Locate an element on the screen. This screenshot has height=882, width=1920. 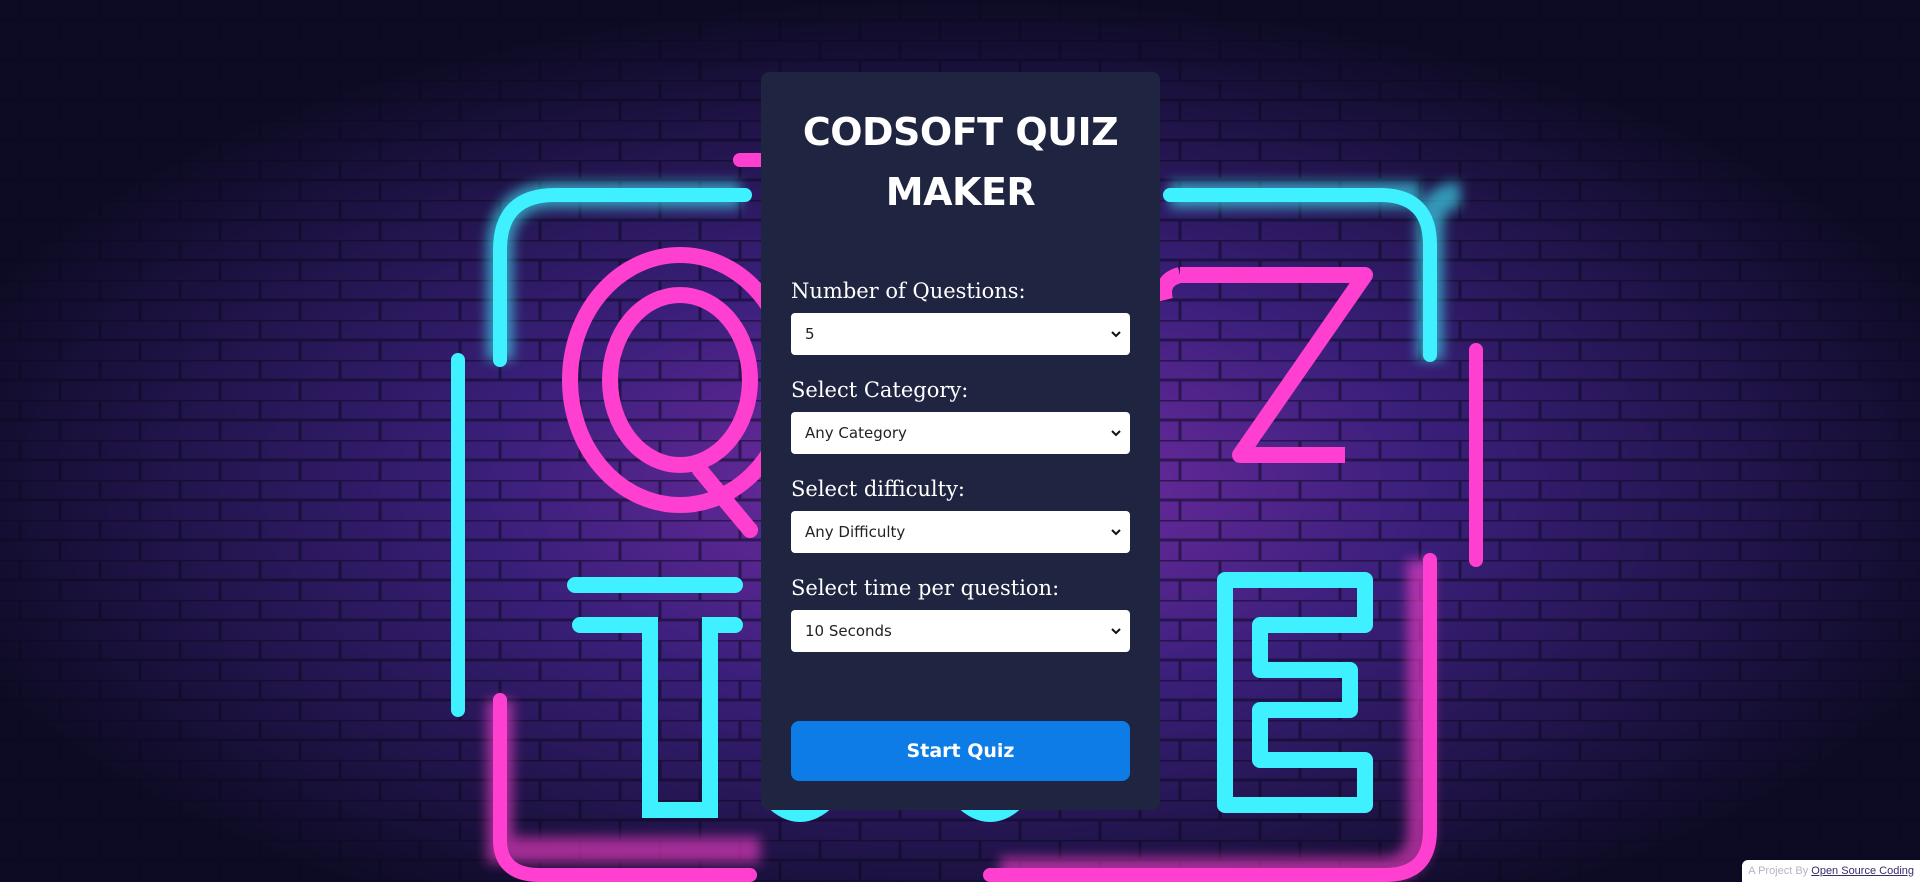
time-per-question-label: Select time per question: is located at coordinates (925, 588).